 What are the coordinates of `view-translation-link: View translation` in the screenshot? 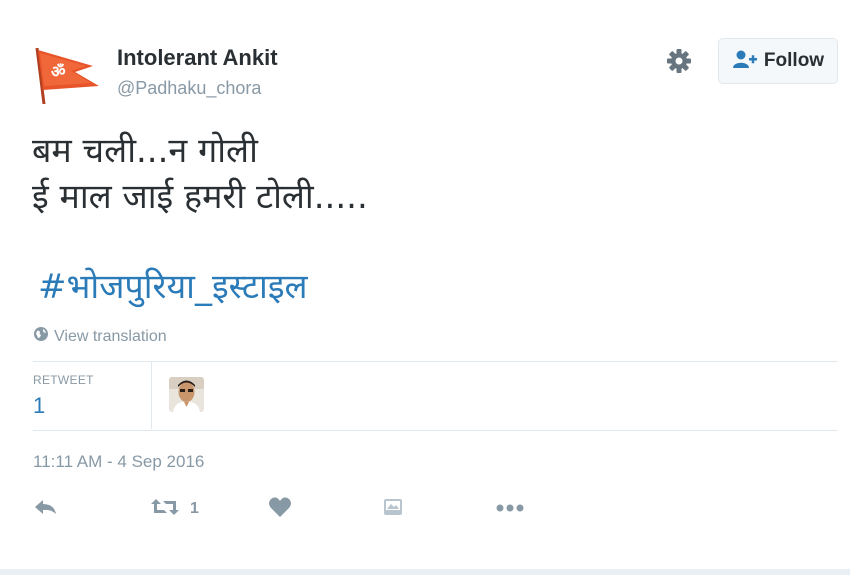 It's located at (100, 336).